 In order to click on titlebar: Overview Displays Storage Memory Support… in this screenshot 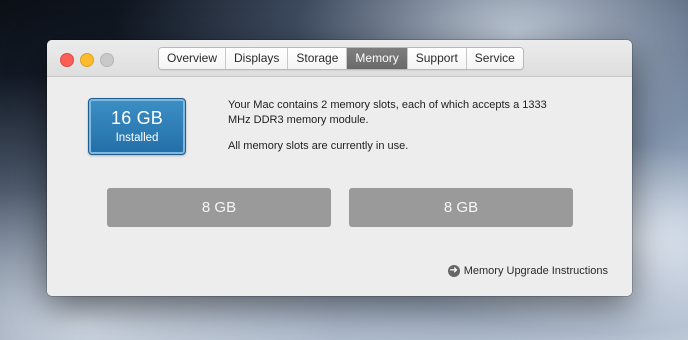, I will do `click(339, 58)`.